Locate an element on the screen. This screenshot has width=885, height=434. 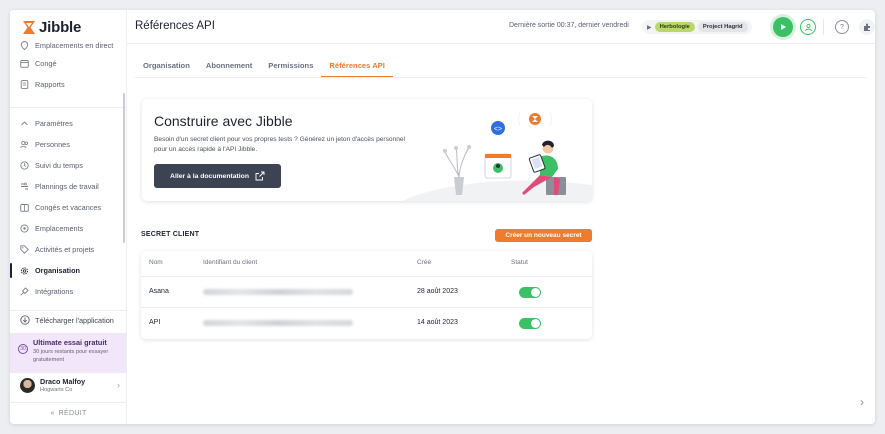
sidebar-item-leave-holidays: Congés et vacances is located at coordinates (68, 207).